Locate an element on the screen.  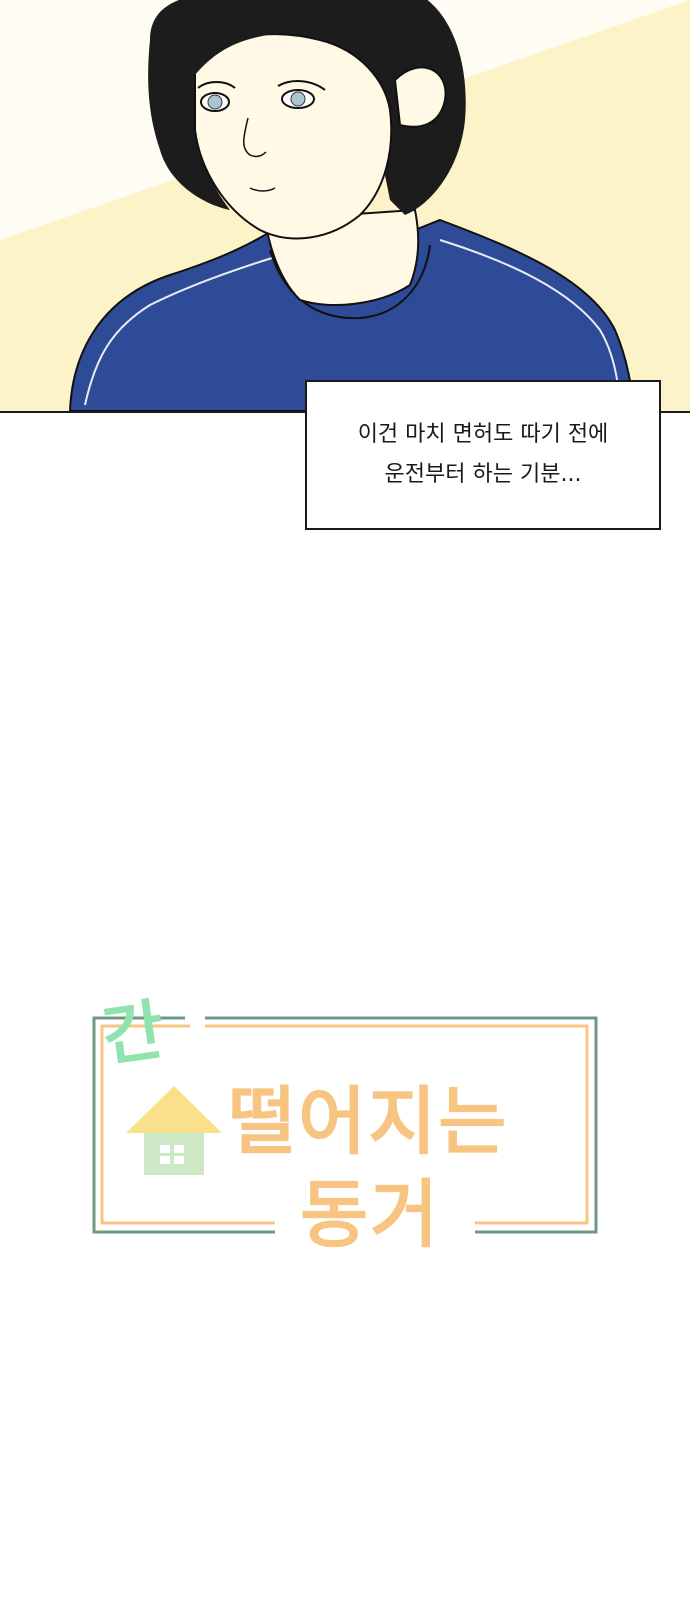
left-iris is located at coordinates (215, 102).